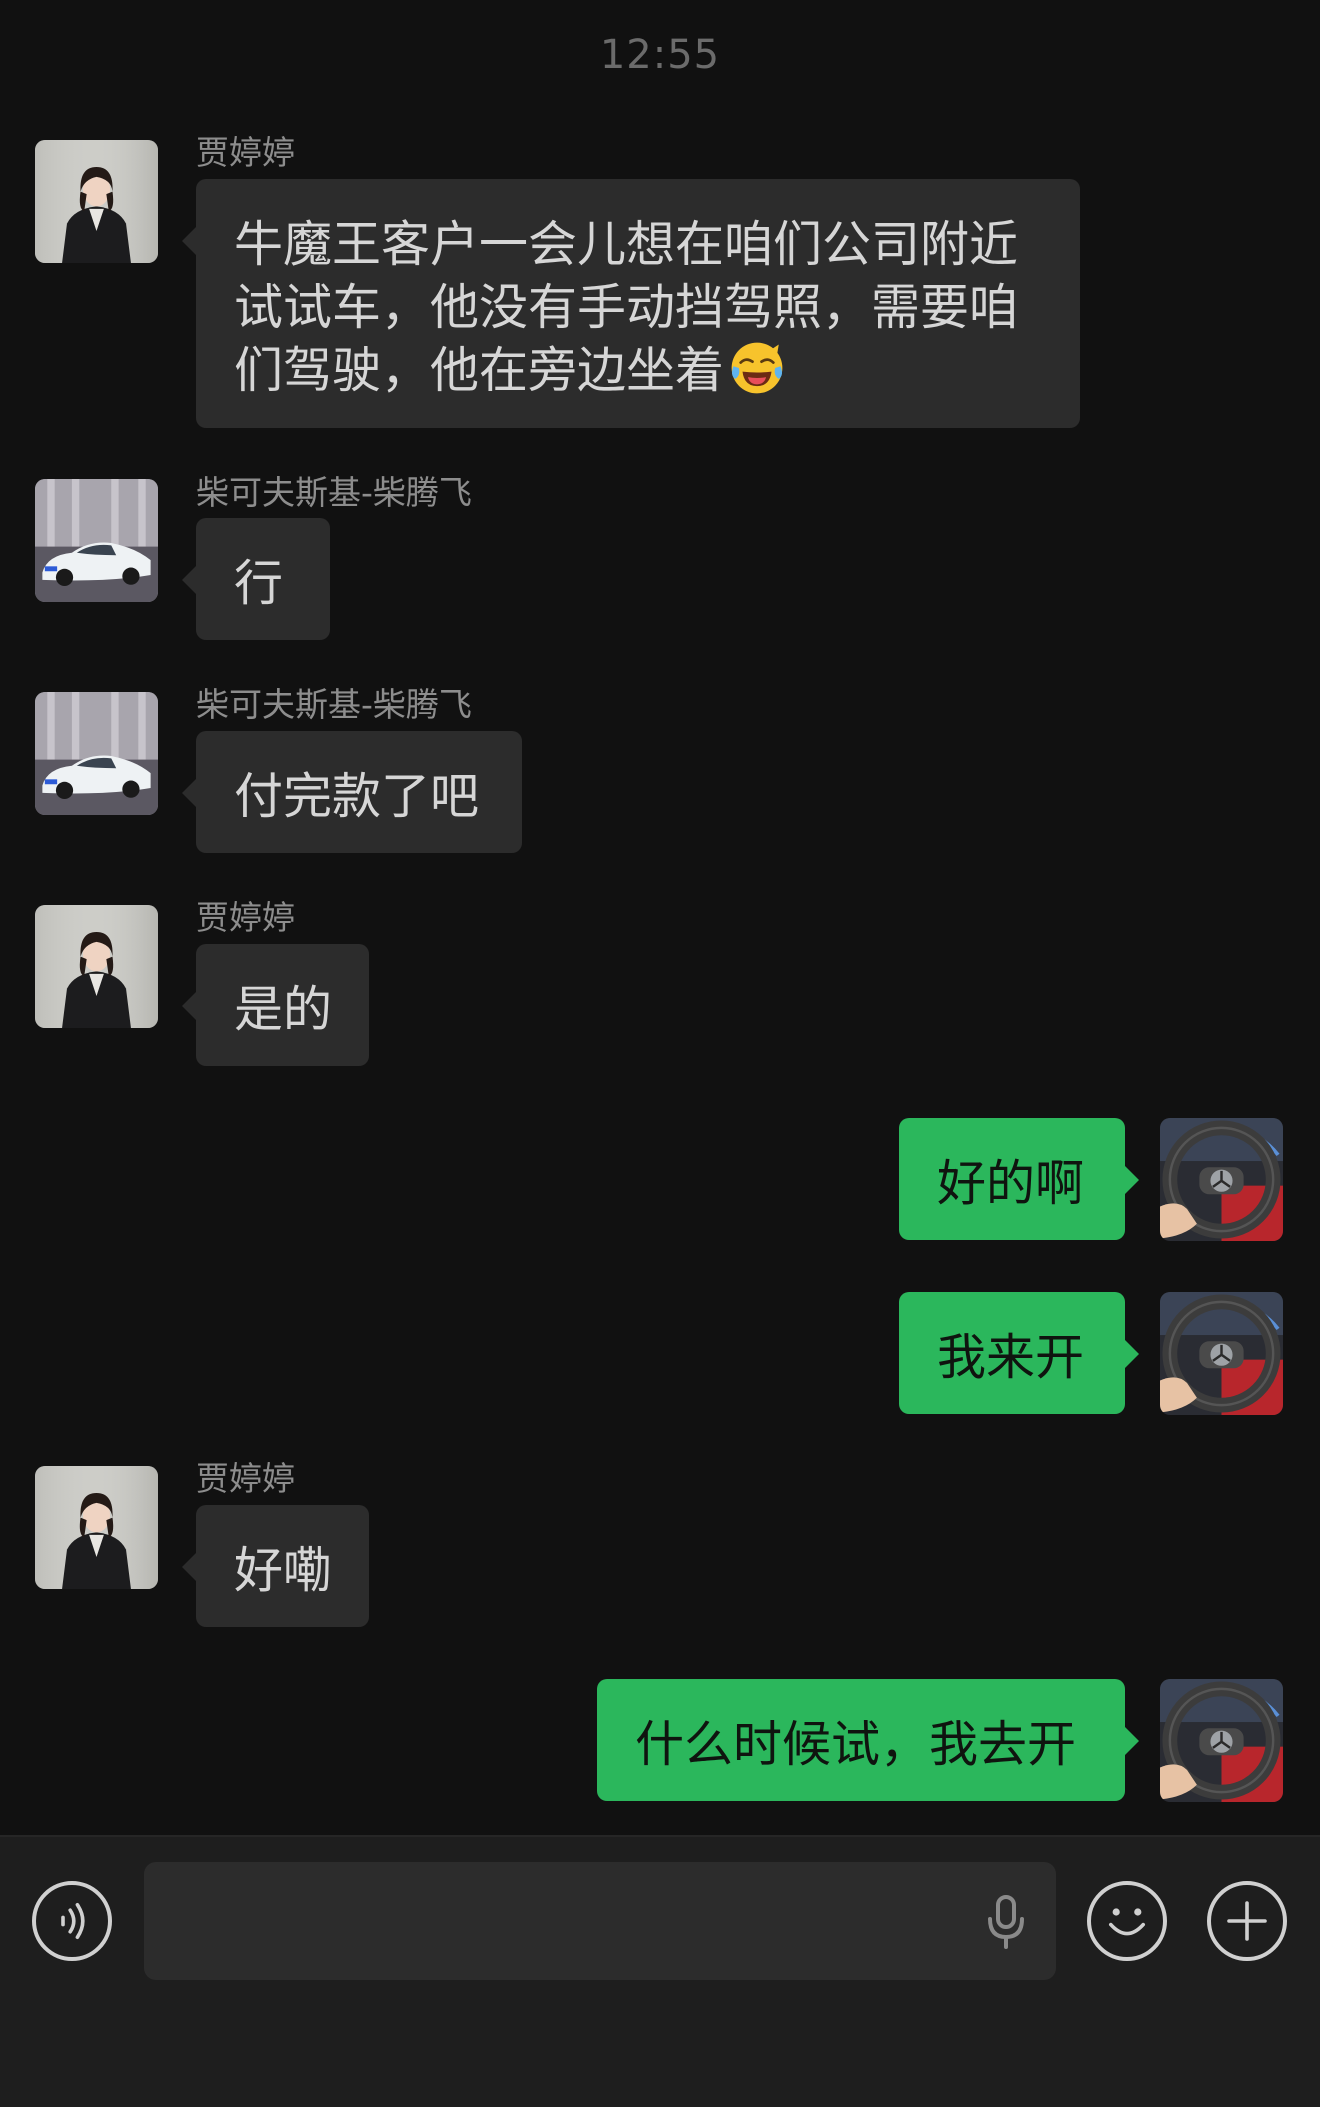 The height and width of the screenshot is (2107, 1320). What do you see at coordinates (660, 55) in the screenshot?
I see `message-timestamp: 12:55` at bounding box center [660, 55].